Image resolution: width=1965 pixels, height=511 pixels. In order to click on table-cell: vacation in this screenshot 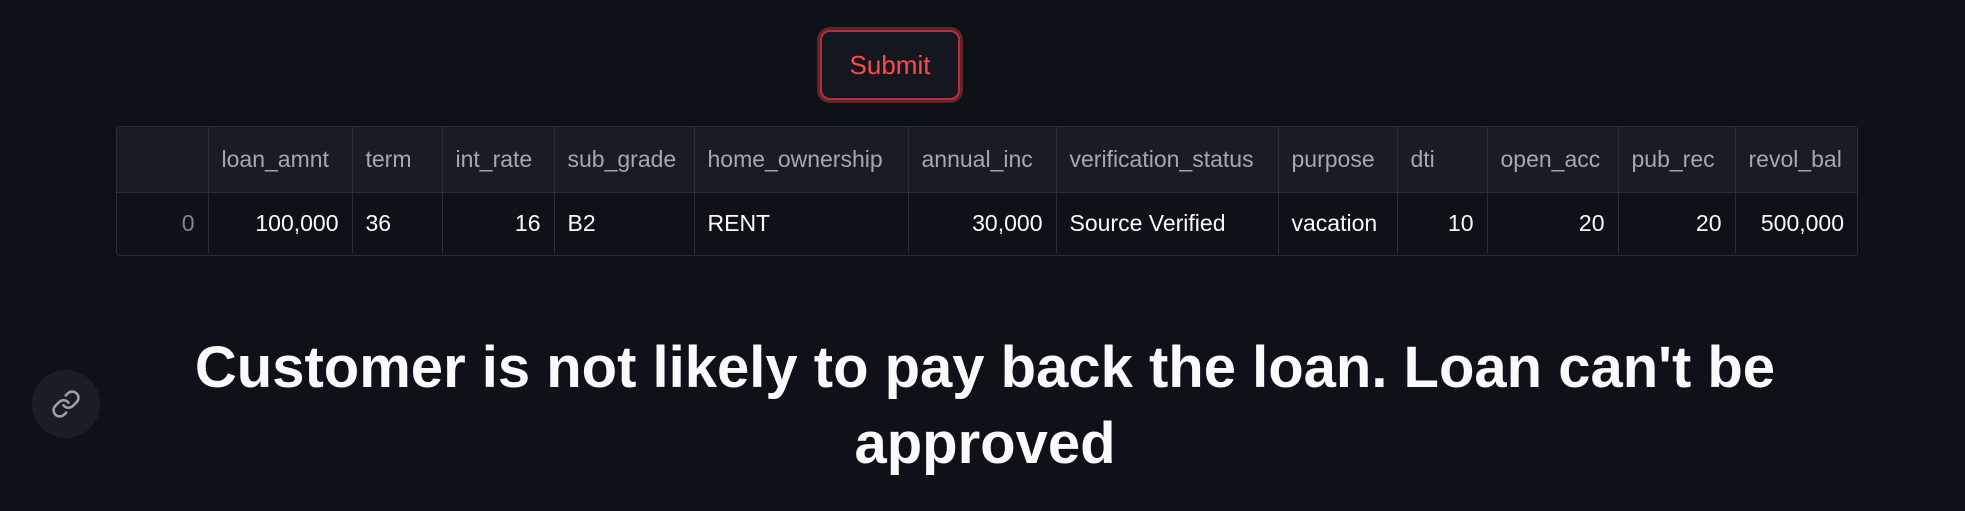, I will do `click(1338, 223)`.